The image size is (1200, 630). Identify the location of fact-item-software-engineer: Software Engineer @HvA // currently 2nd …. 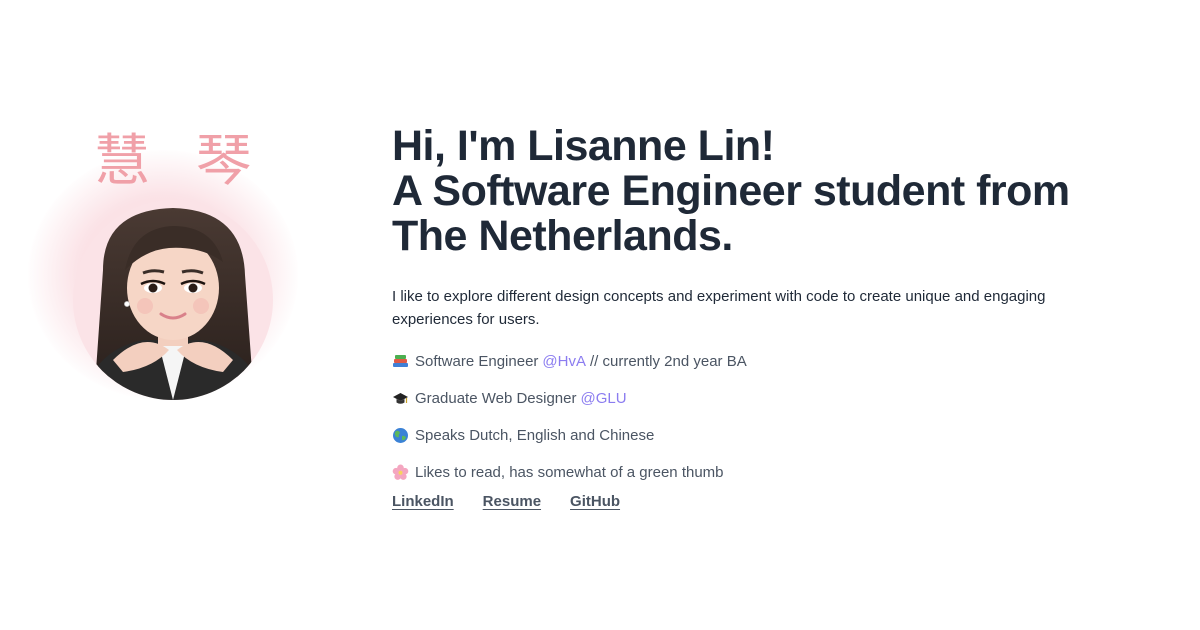
(772, 361).